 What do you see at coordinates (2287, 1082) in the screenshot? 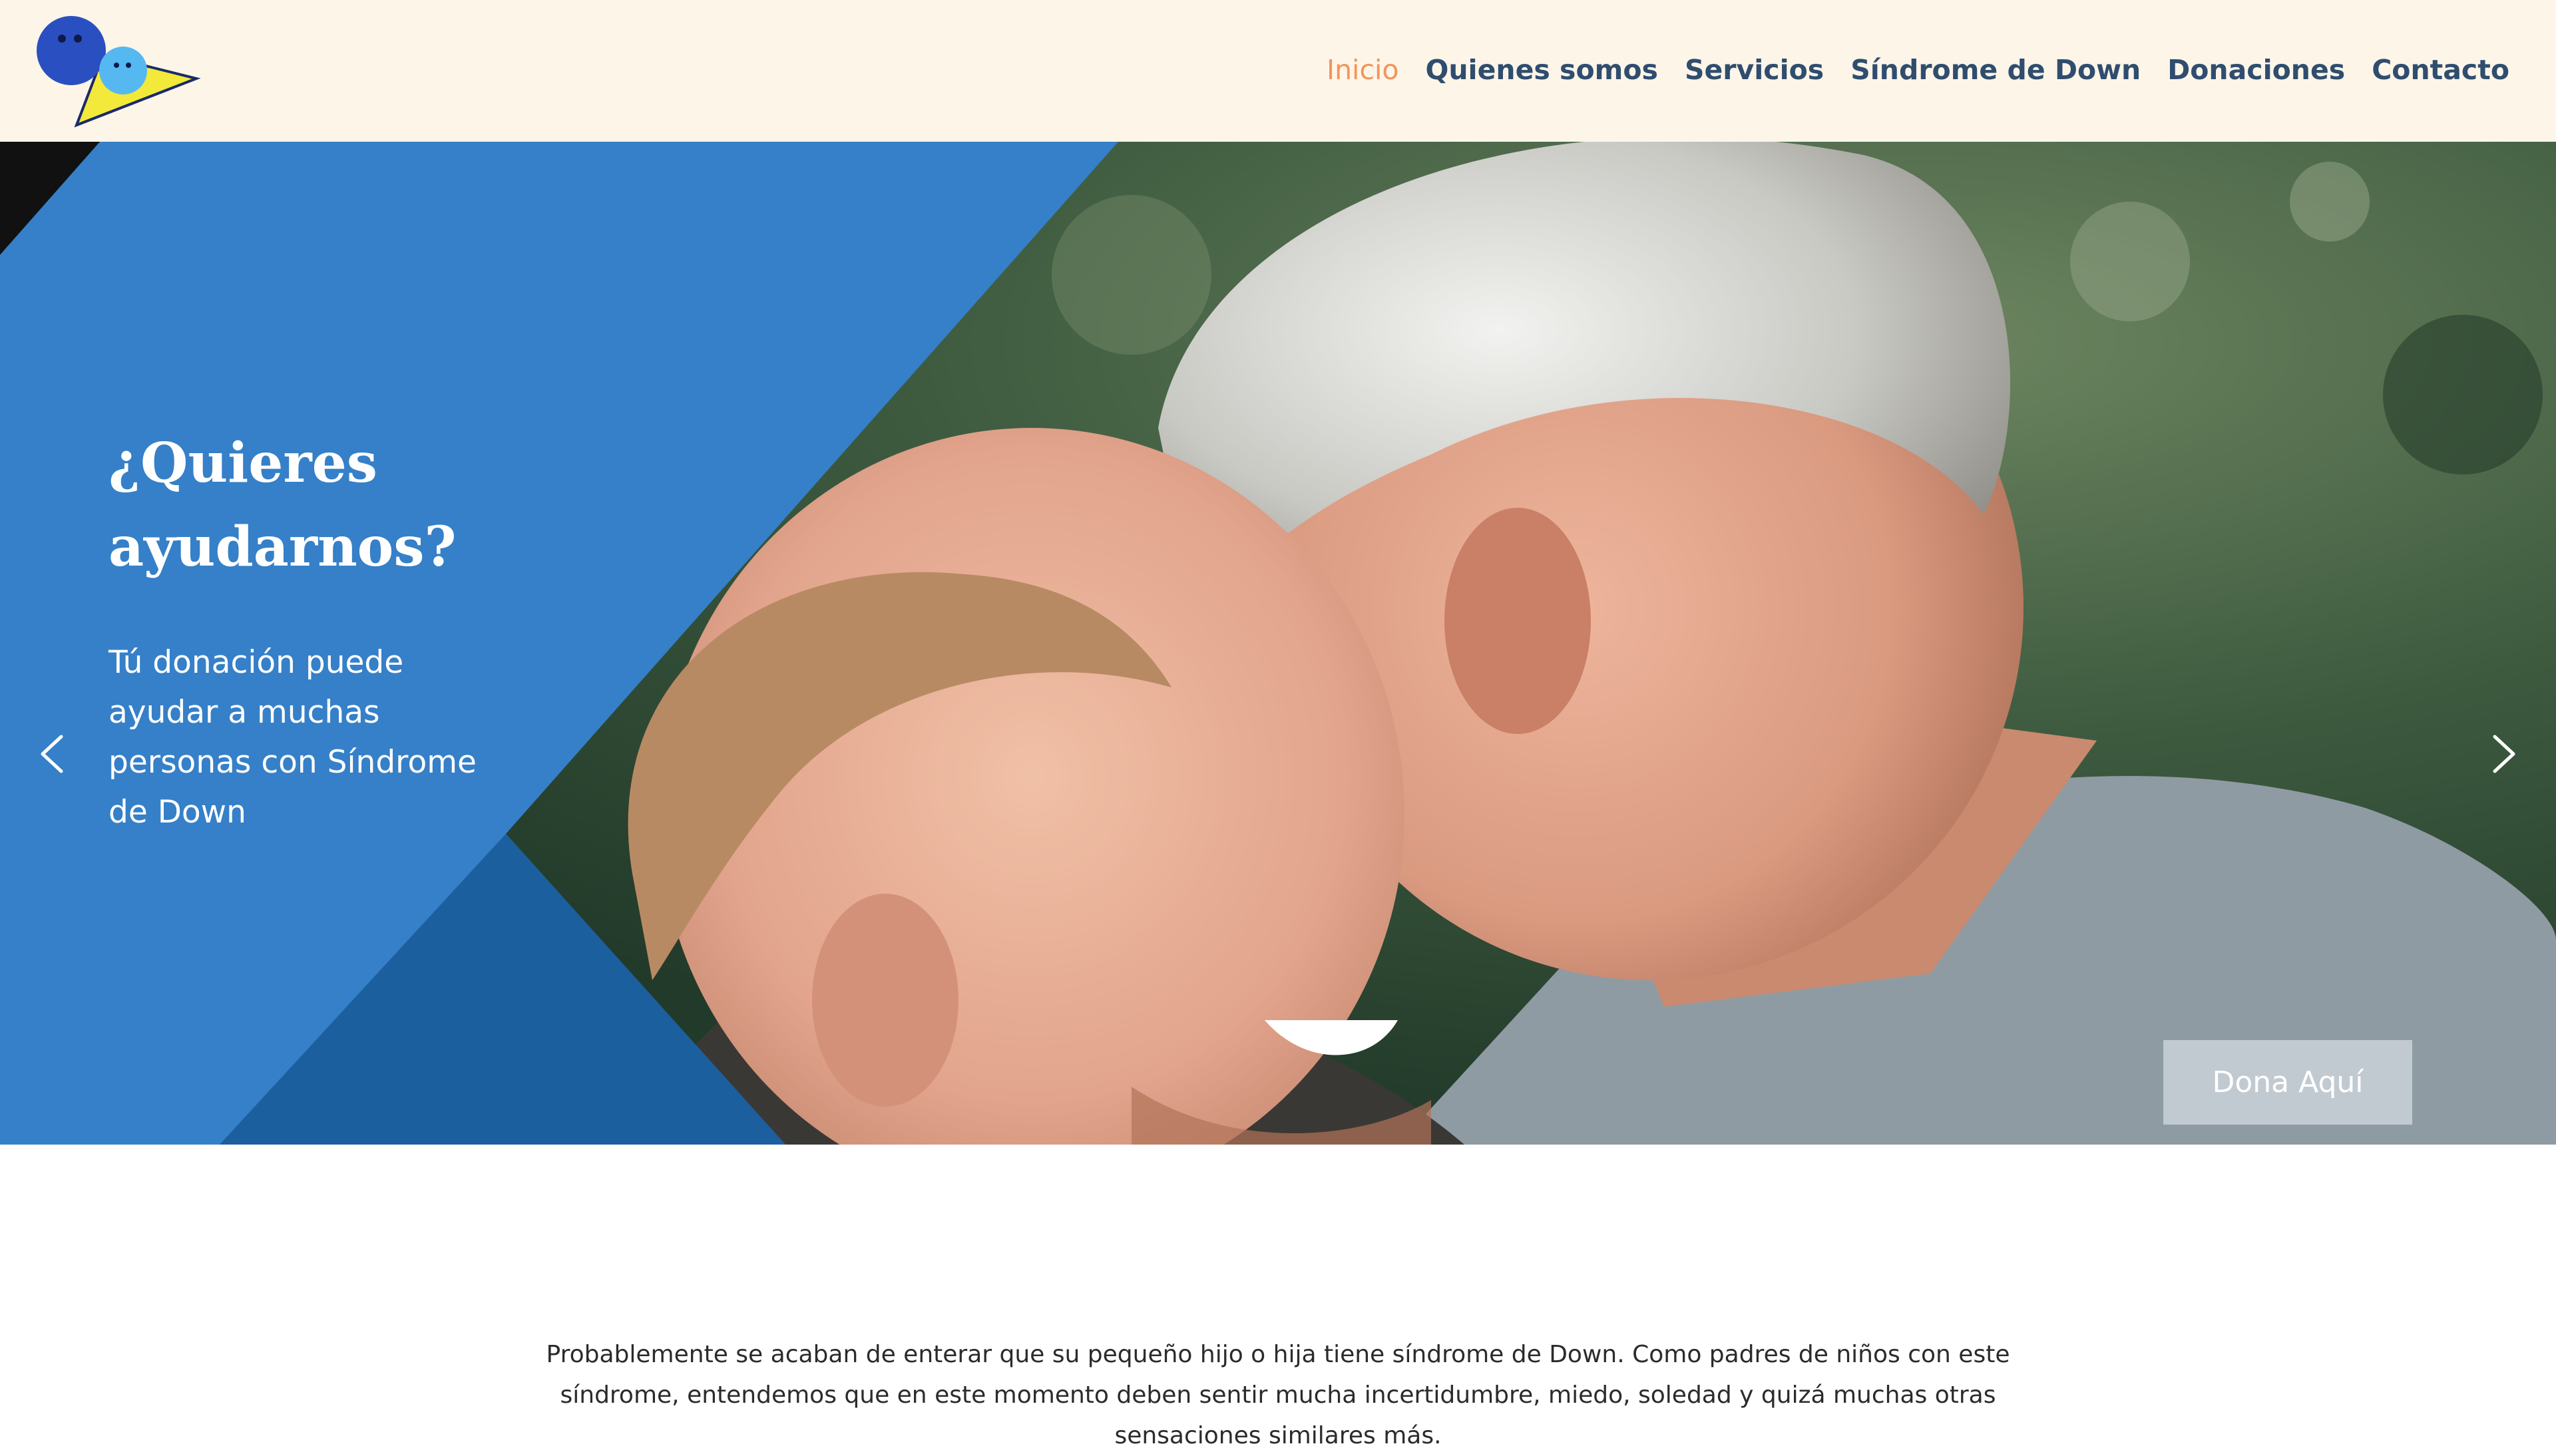
I see `donate-button: Dona Aquí` at bounding box center [2287, 1082].